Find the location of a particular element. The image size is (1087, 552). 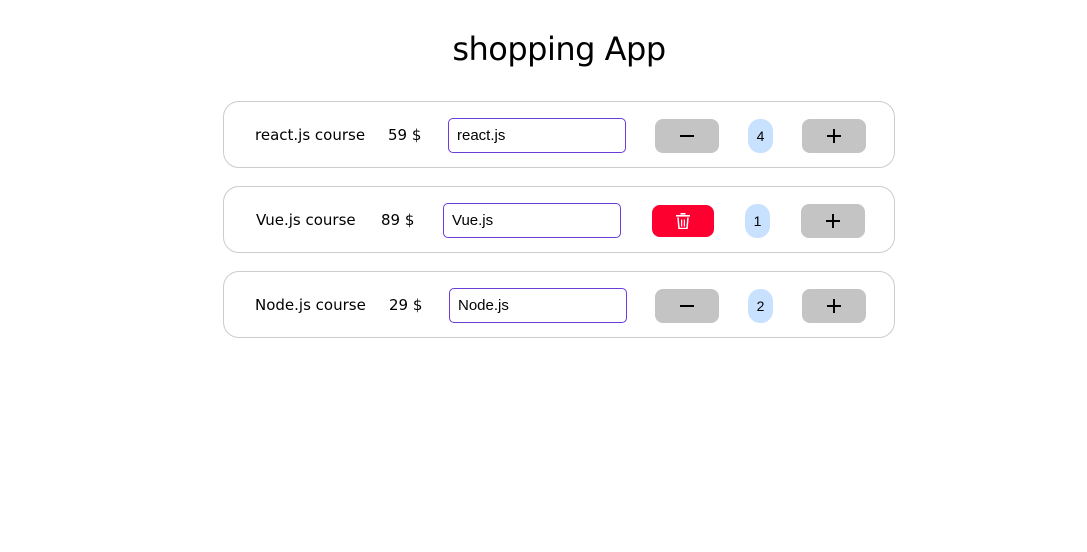

quantity-badge: 2 is located at coordinates (760, 306).